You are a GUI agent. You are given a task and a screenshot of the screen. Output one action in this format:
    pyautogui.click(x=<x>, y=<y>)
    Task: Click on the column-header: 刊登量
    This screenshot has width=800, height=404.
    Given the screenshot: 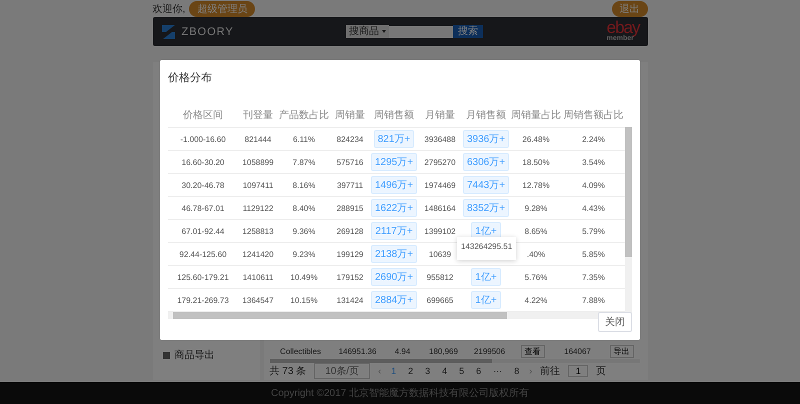 What is the action you would take?
    pyautogui.click(x=258, y=116)
    